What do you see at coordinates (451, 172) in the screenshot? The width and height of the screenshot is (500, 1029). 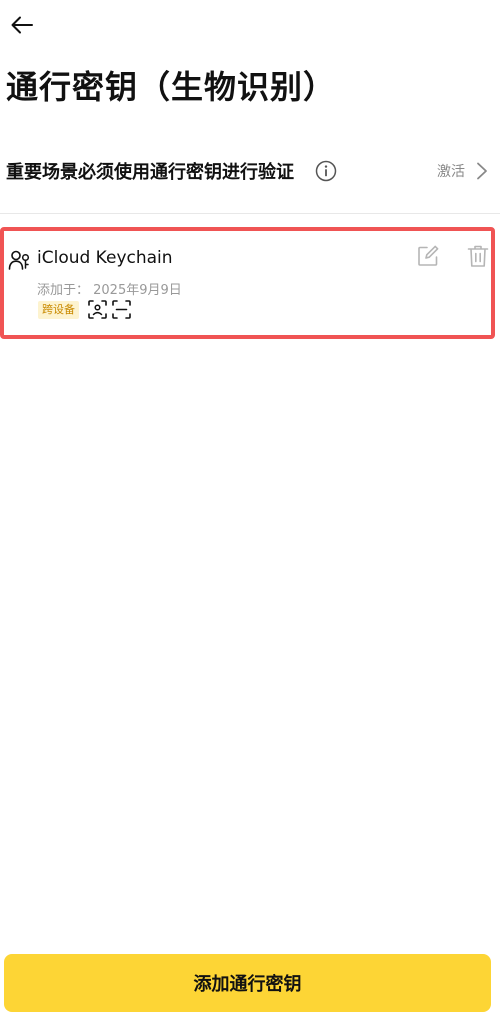 I see `setting-status: 激活` at bounding box center [451, 172].